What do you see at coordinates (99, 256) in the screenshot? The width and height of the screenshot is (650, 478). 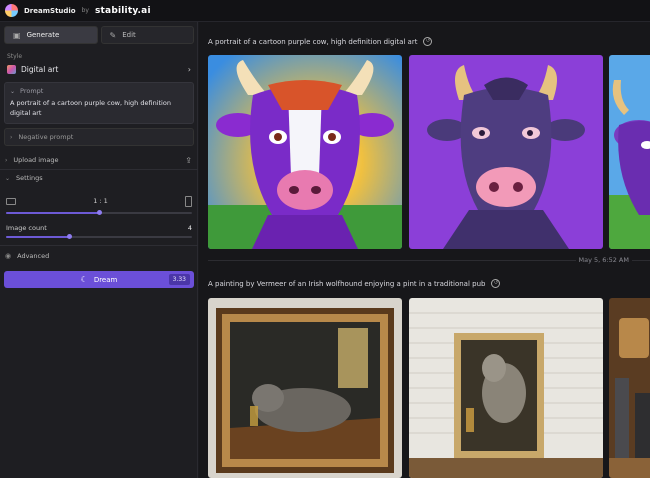 I see `advanced-row: ◉ Advanced` at bounding box center [99, 256].